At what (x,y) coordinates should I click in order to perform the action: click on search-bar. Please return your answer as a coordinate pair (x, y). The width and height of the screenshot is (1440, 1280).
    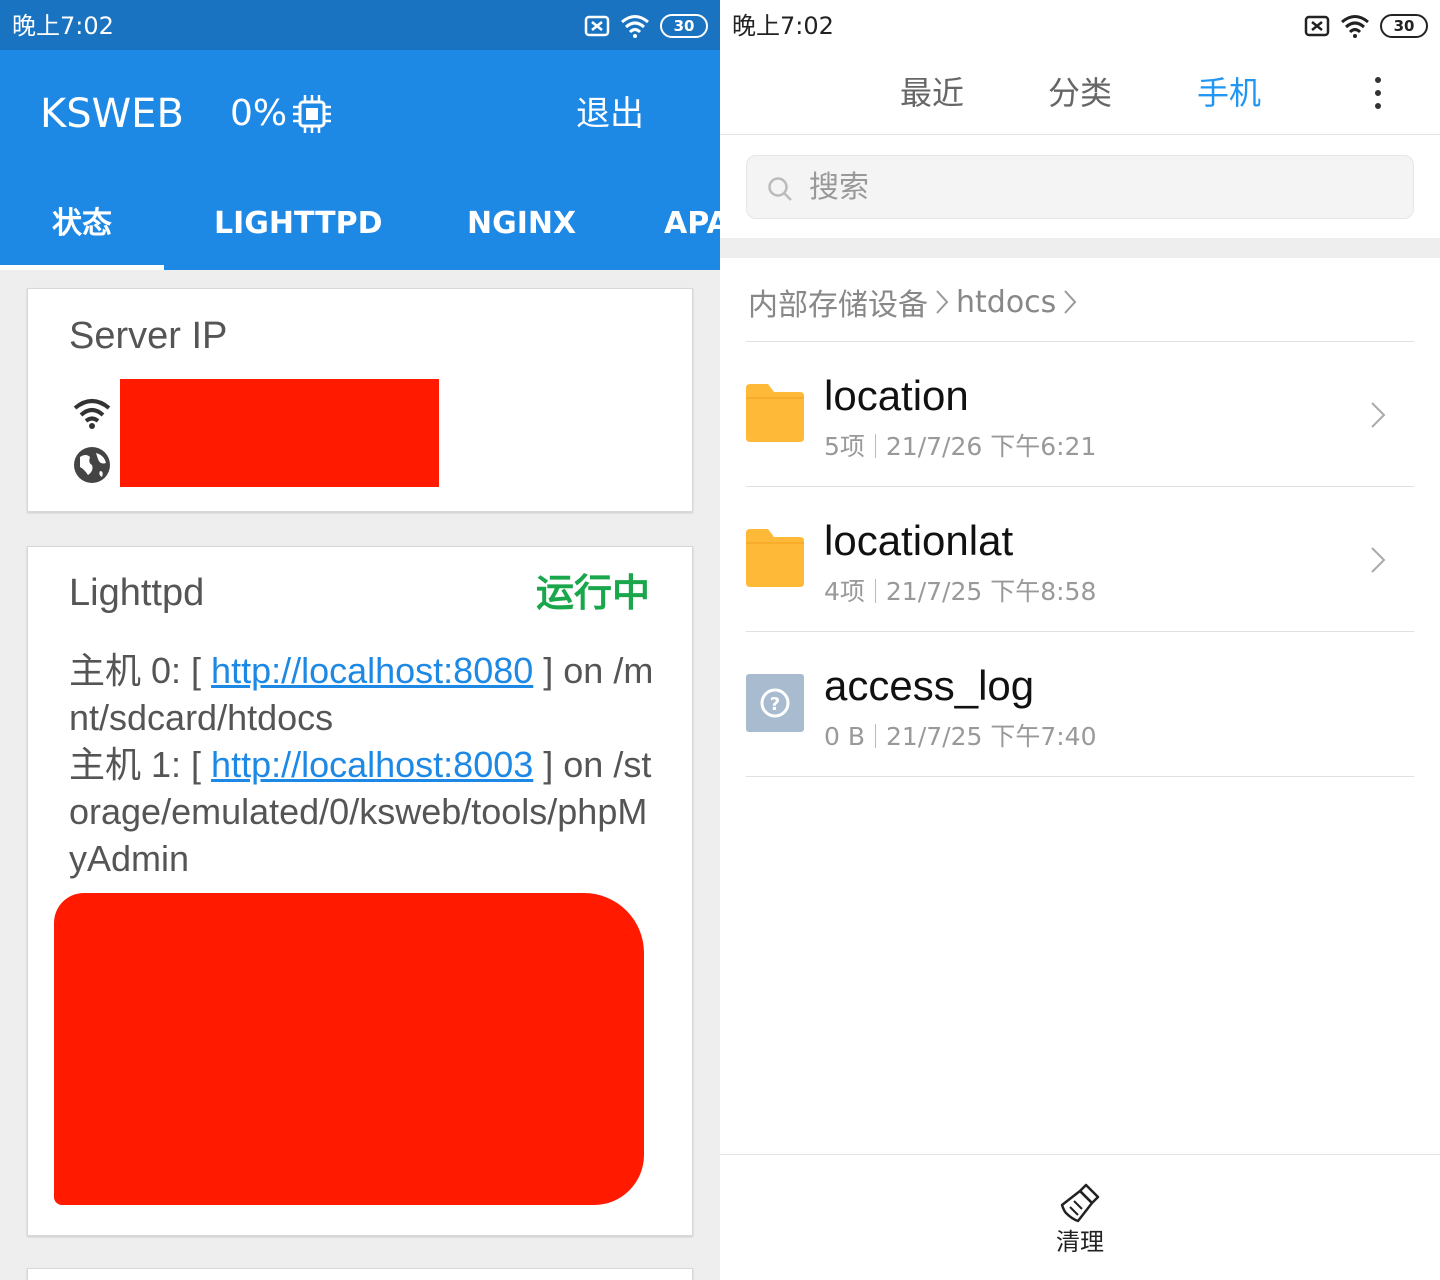
    Looking at the image, I should click on (1080, 187).